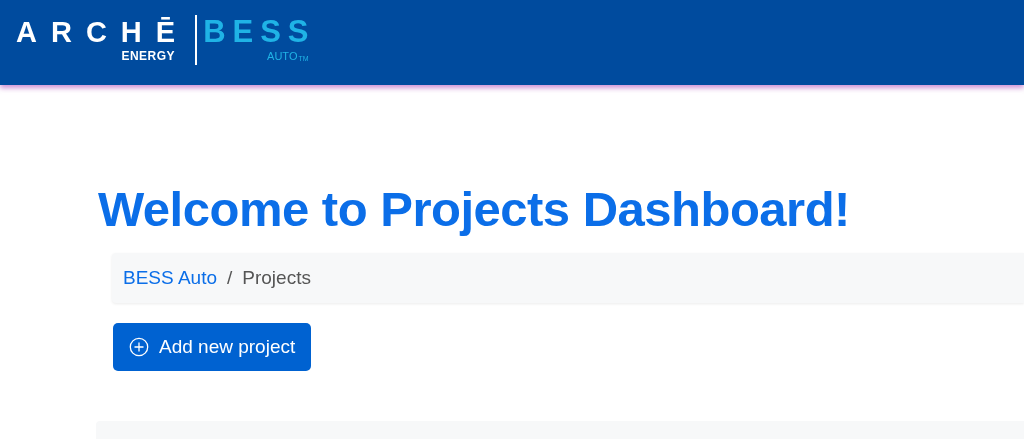 This screenshot has height=439, width=1024. I want to click on add-project-button: Add new project, so click(212, 347).